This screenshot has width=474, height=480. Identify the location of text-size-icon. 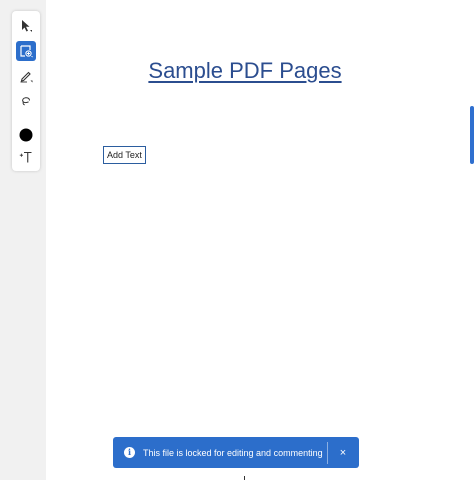
(26, 157).